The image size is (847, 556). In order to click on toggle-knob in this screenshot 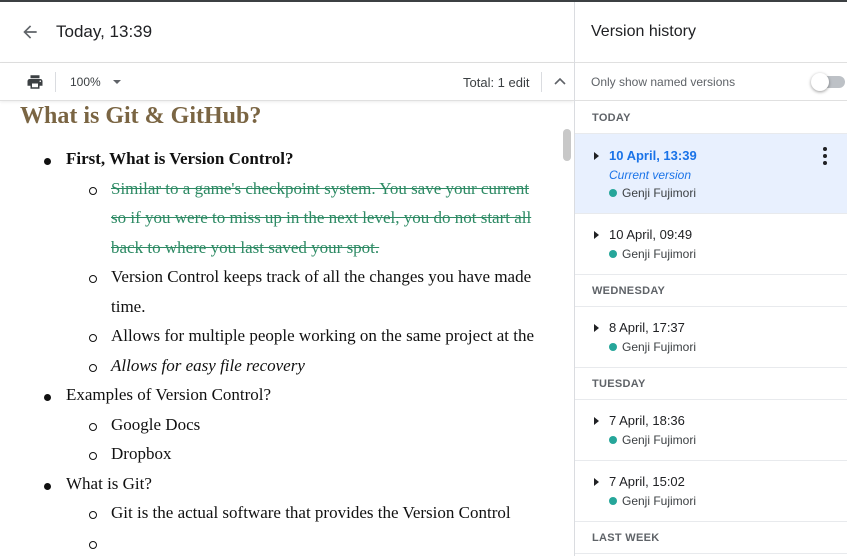, I will do `click(820, 82)`.